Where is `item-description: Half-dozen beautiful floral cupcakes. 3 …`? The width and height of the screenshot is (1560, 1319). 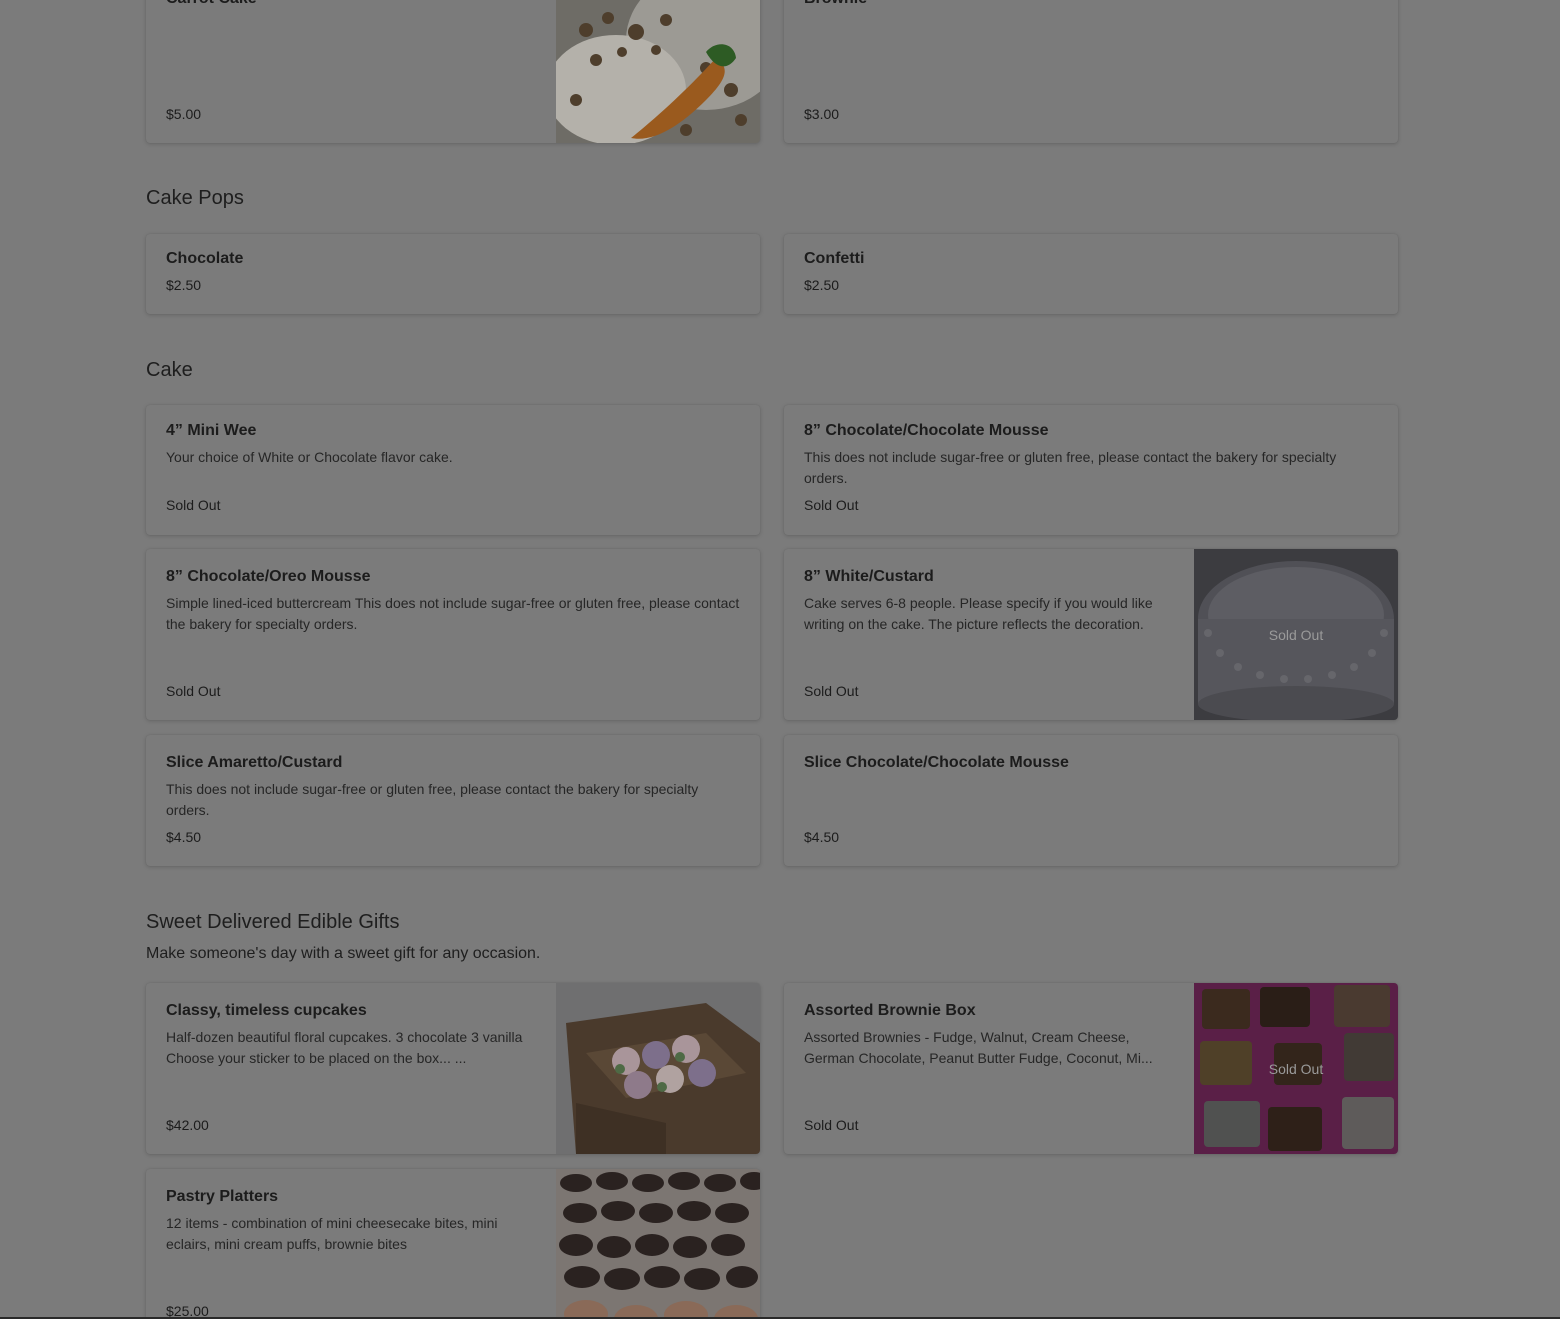
item-description: Half-dozen beautiful floral cupcakes. 3 … is located at coordinates (344, 1047).